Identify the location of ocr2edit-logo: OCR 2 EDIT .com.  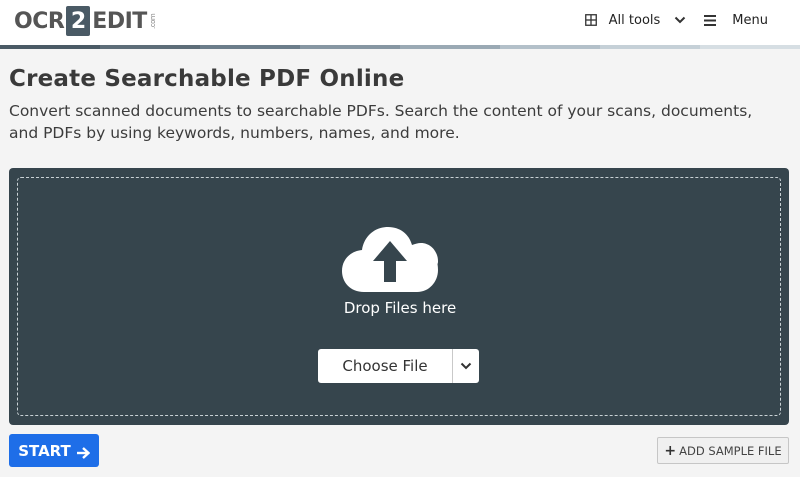
(85, 21).